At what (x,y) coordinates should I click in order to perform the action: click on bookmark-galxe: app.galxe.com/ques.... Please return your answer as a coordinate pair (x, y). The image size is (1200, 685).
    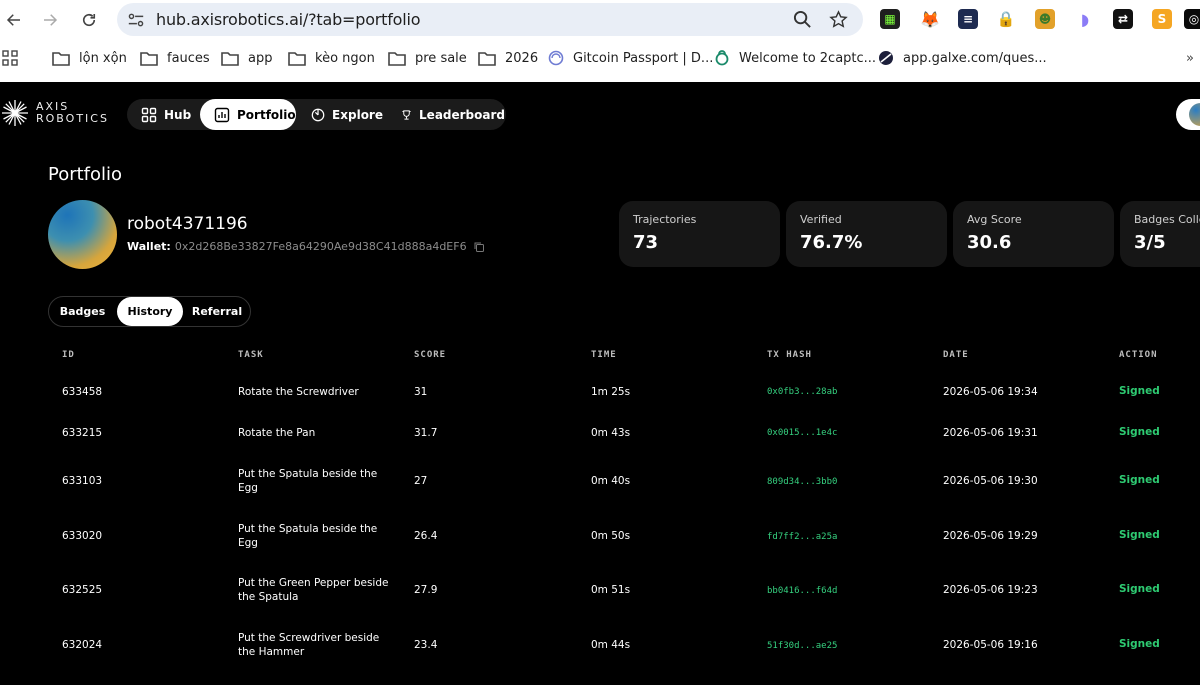
    Looking at the image, I should click on (962, 58).